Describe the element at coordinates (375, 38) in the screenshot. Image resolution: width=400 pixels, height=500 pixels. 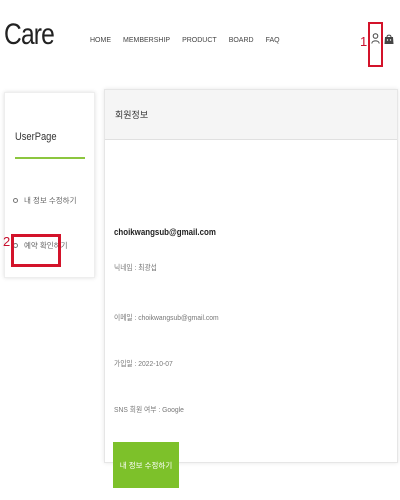
I see `user-icon` at that location.